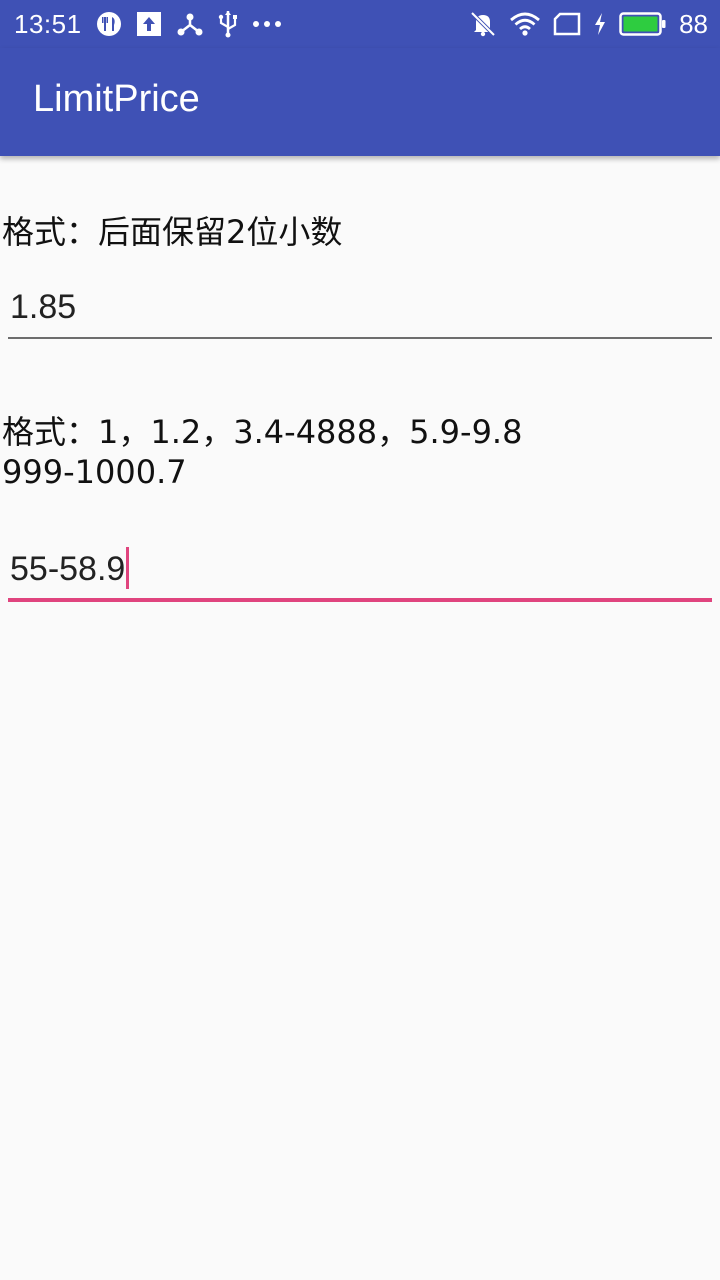 The image size is (720, 1280). Describe the element at coordinates (643, 24) in the screenshot. I see `battery-icon` at that location.